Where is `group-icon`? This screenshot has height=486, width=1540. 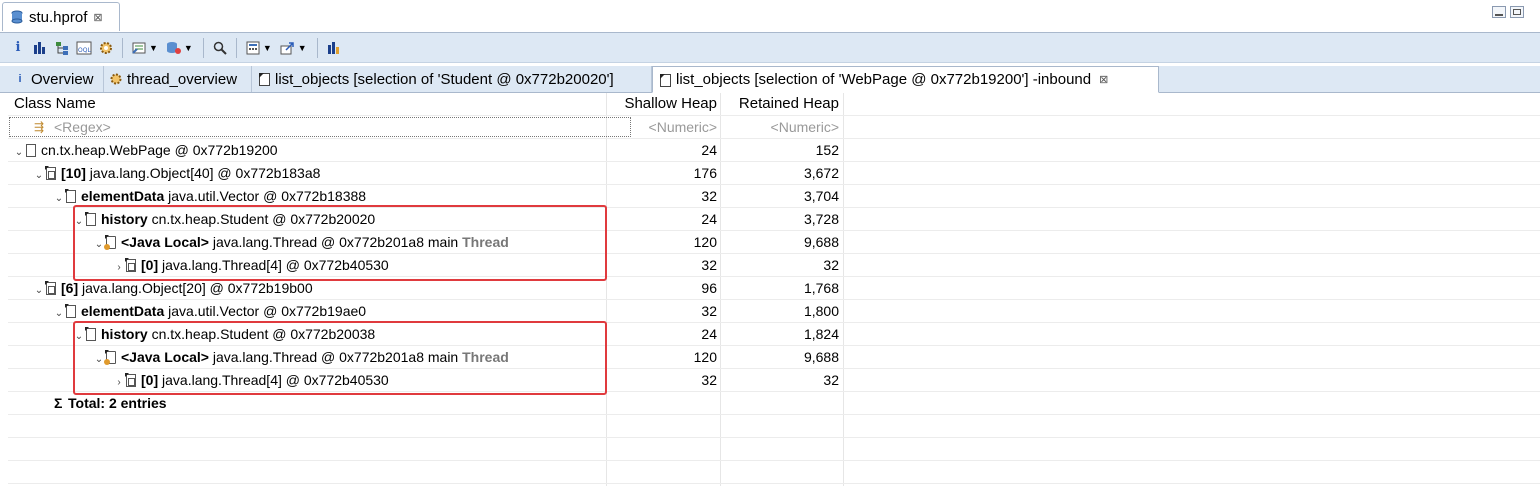 group-icon is located at coordinates (334, 48).